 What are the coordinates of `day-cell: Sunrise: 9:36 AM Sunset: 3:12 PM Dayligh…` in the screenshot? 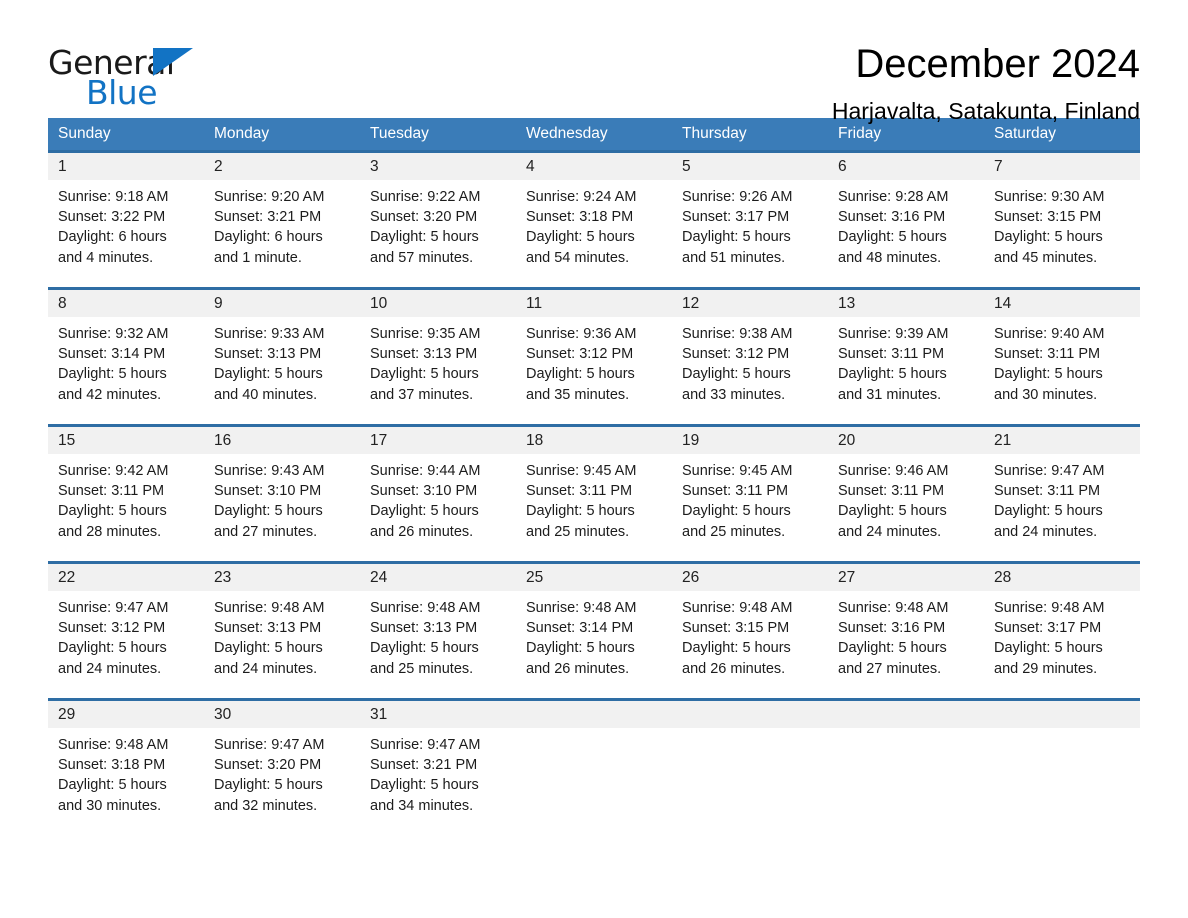 It's located at (594, 370).